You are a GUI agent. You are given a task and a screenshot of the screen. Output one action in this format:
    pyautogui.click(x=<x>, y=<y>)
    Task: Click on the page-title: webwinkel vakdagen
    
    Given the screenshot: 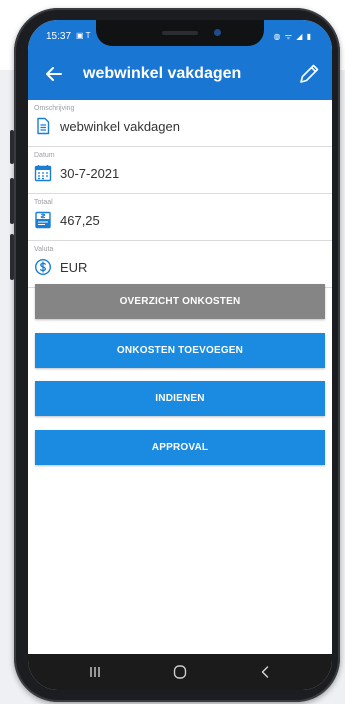 What is the action you would take?
    pyautogui.click(x=162, y=73)
    